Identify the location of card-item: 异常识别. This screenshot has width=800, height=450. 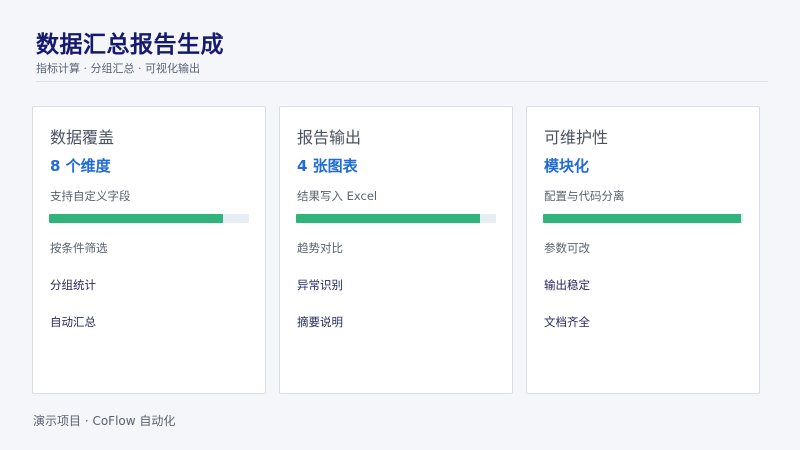
(320, 285).